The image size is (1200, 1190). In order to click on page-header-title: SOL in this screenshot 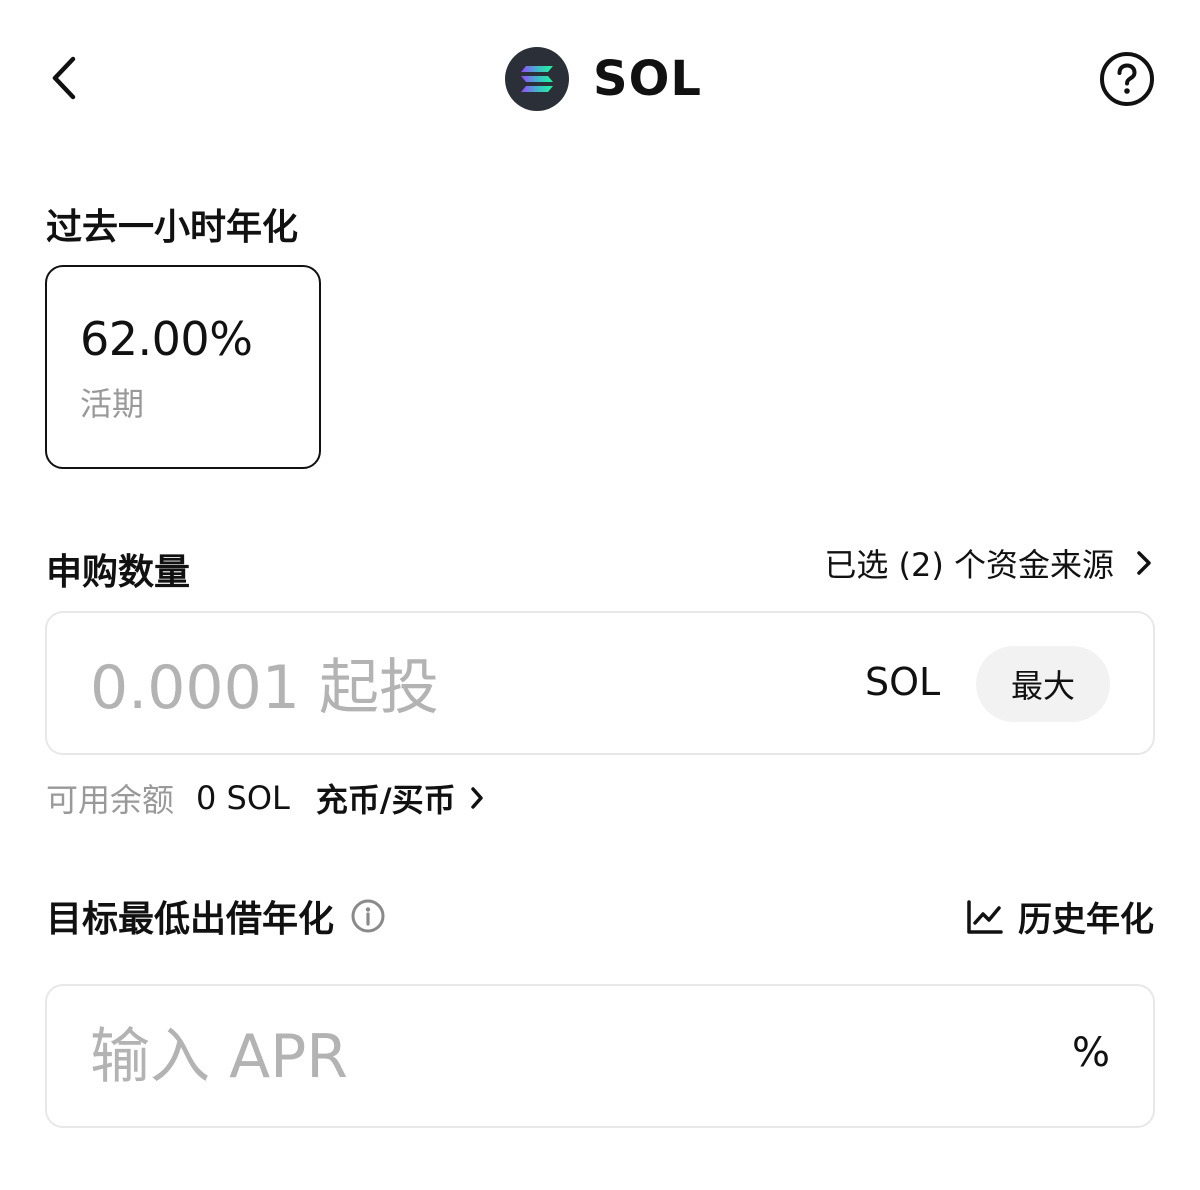, I will do `click(603, 79)`.